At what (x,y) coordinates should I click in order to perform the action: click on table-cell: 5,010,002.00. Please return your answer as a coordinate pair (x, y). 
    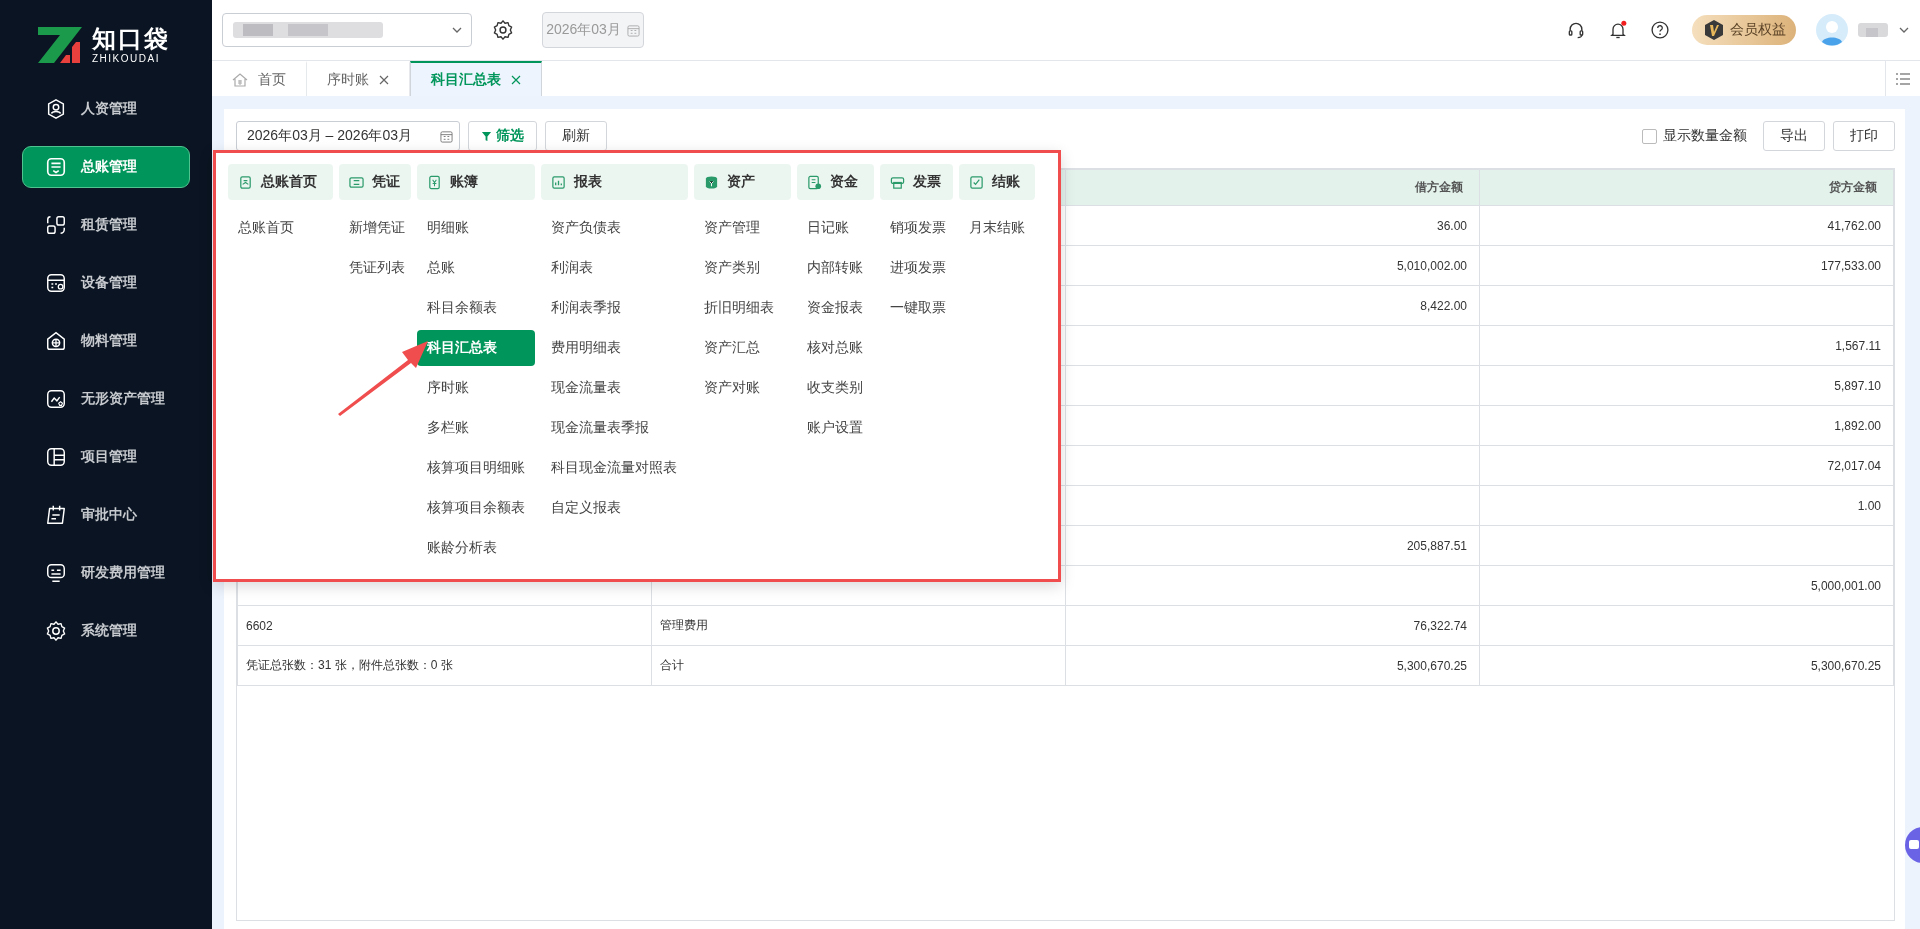
    Looking at the image, I should click on (1272, 265).